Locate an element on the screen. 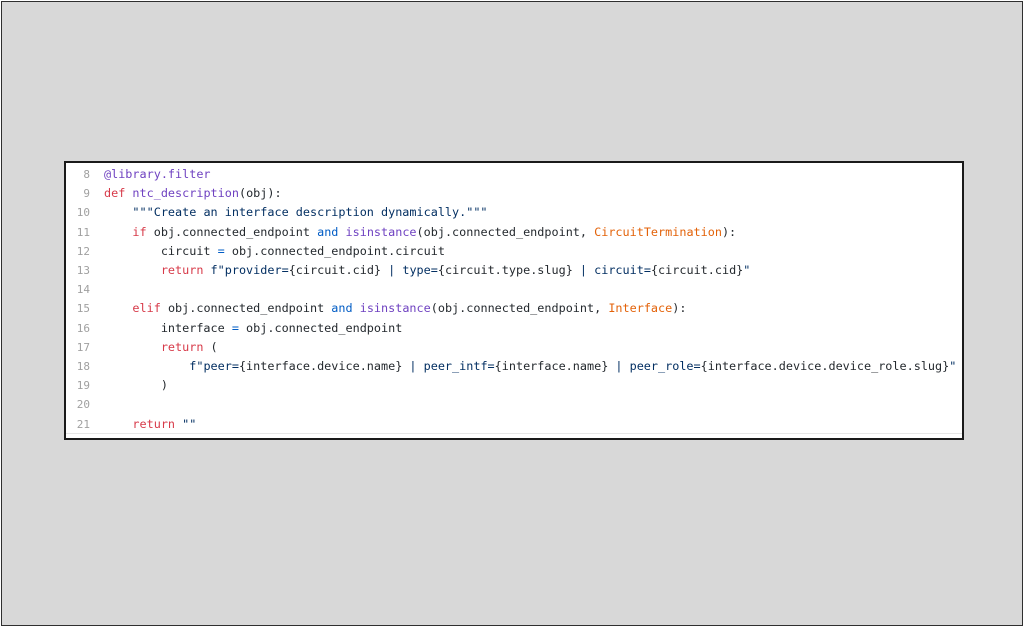  code-text: return "" is located at coordinates (150, 424).